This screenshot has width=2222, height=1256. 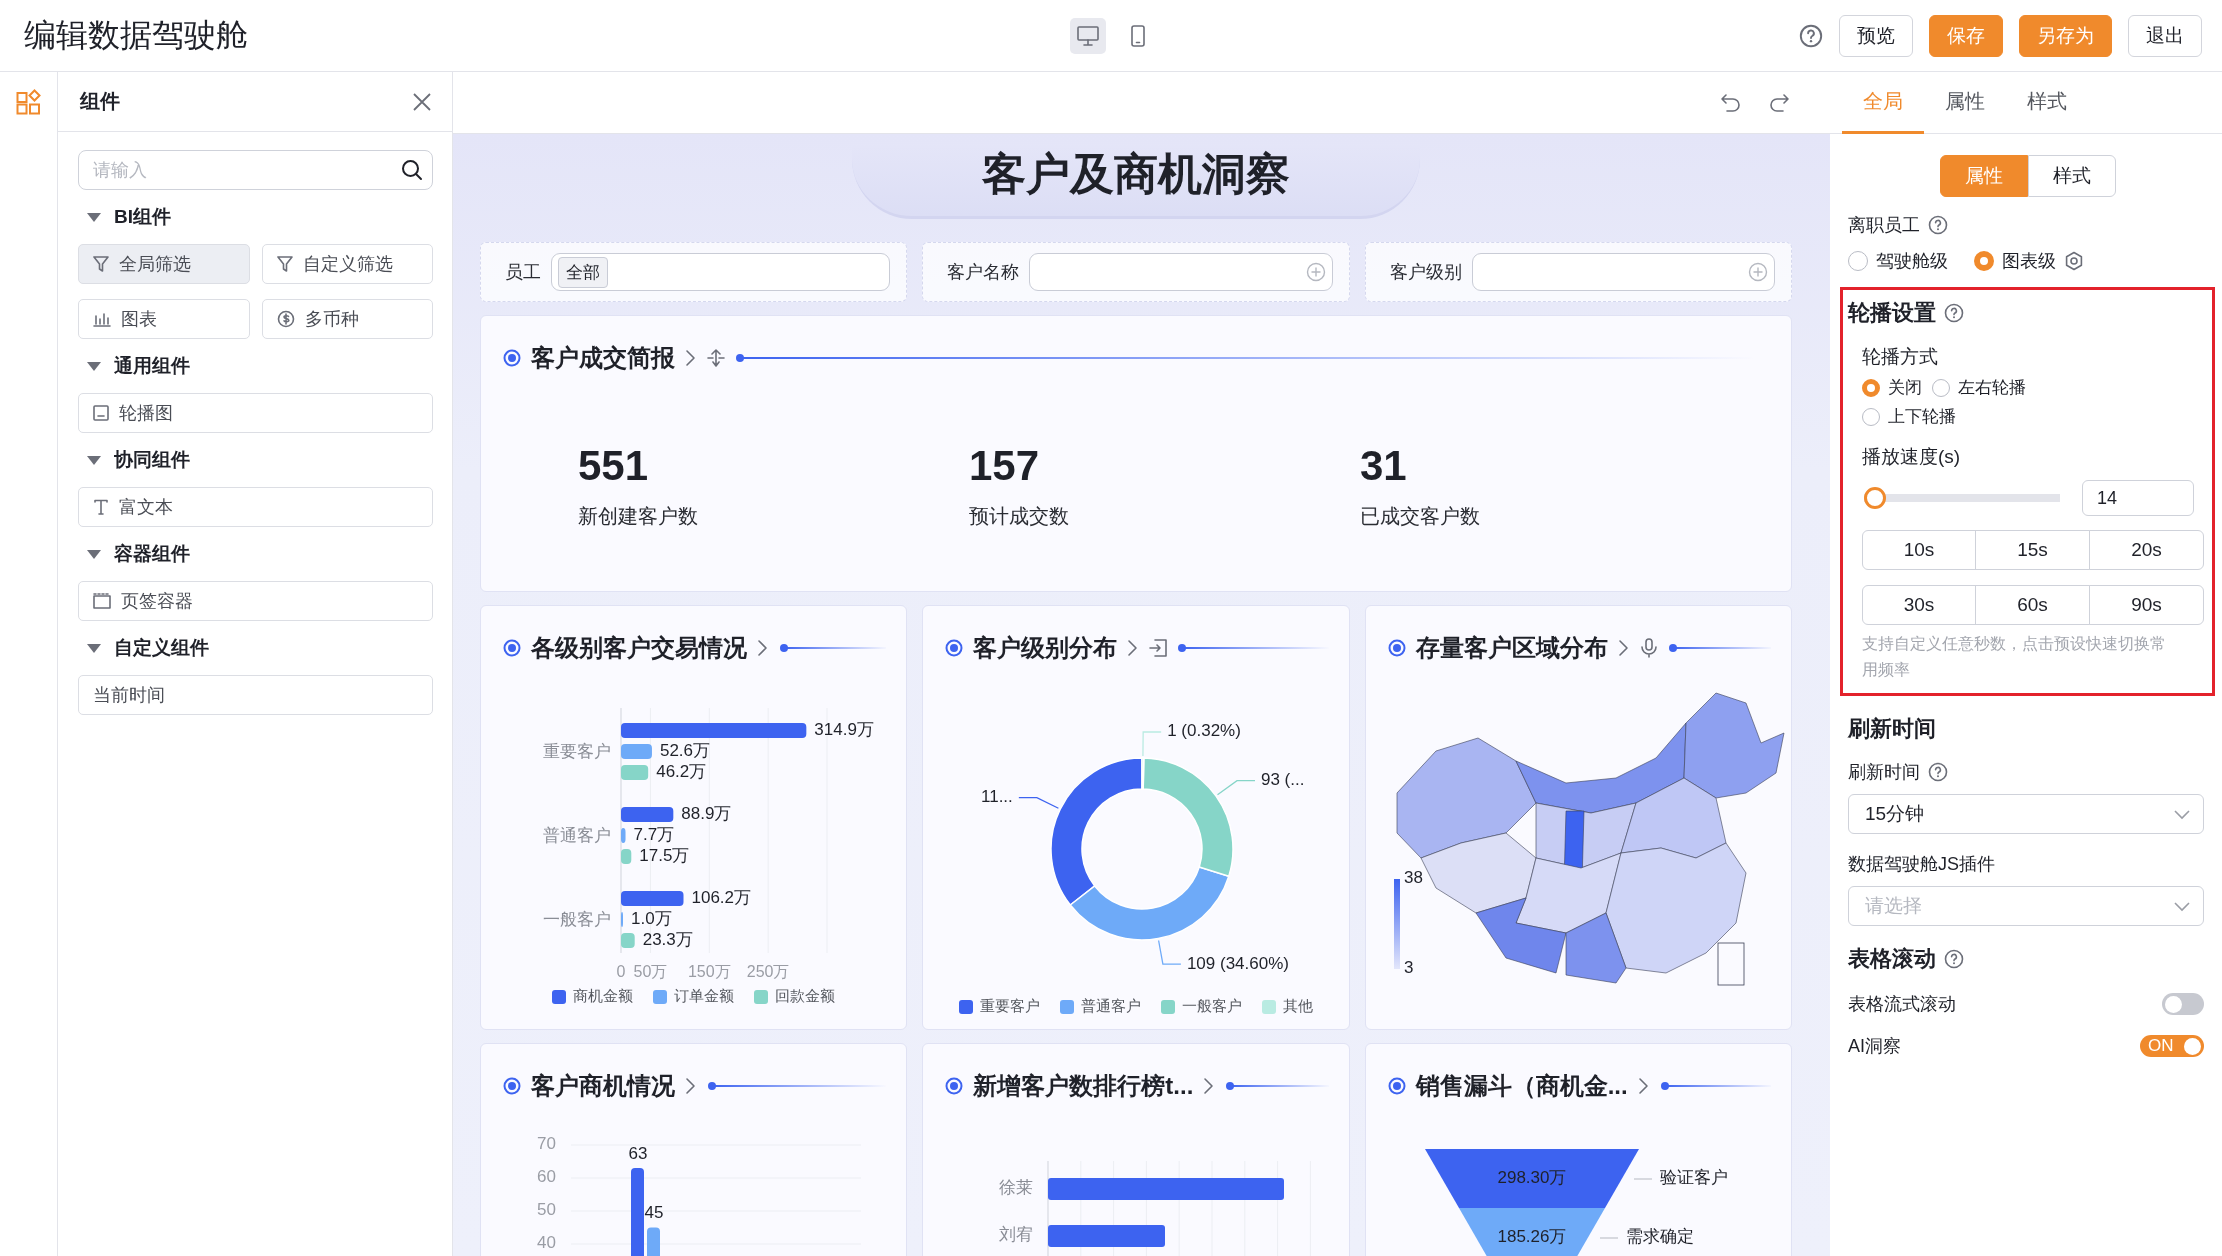 I want to click on preset-button: 10s, so click(x=1919, y=550).